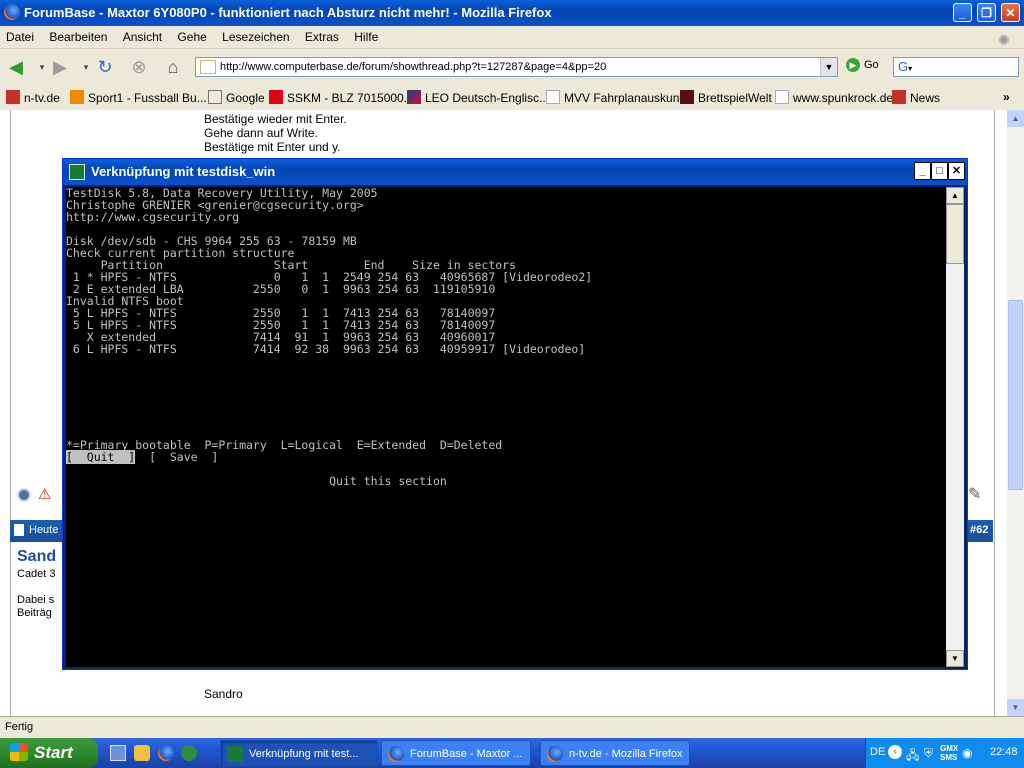 The image size is (1024, 768). What do you see at coordinates (153, 217) in the screenshot?
I see `console-line: http://www.cgsecurity.org` at bounding box center [153, 217].